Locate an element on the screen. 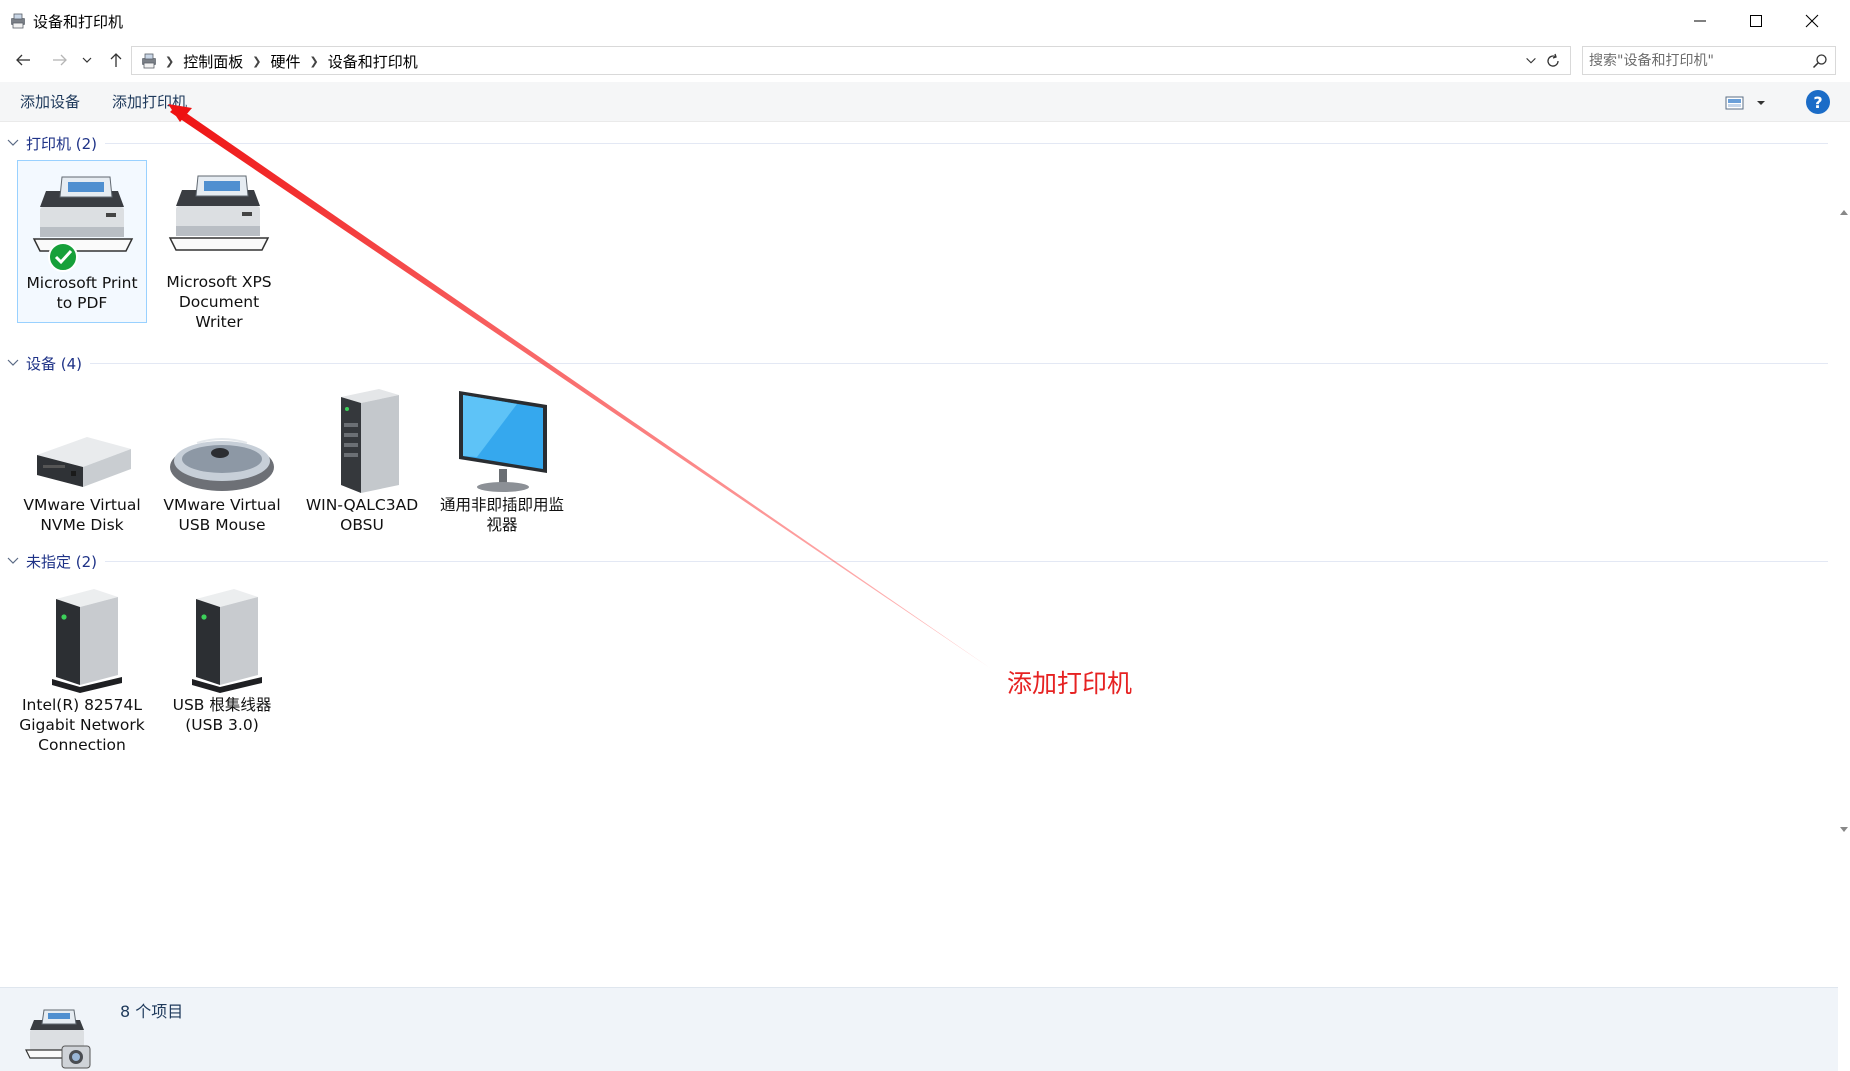  change-view-button is located at coordinates (1747, 103).